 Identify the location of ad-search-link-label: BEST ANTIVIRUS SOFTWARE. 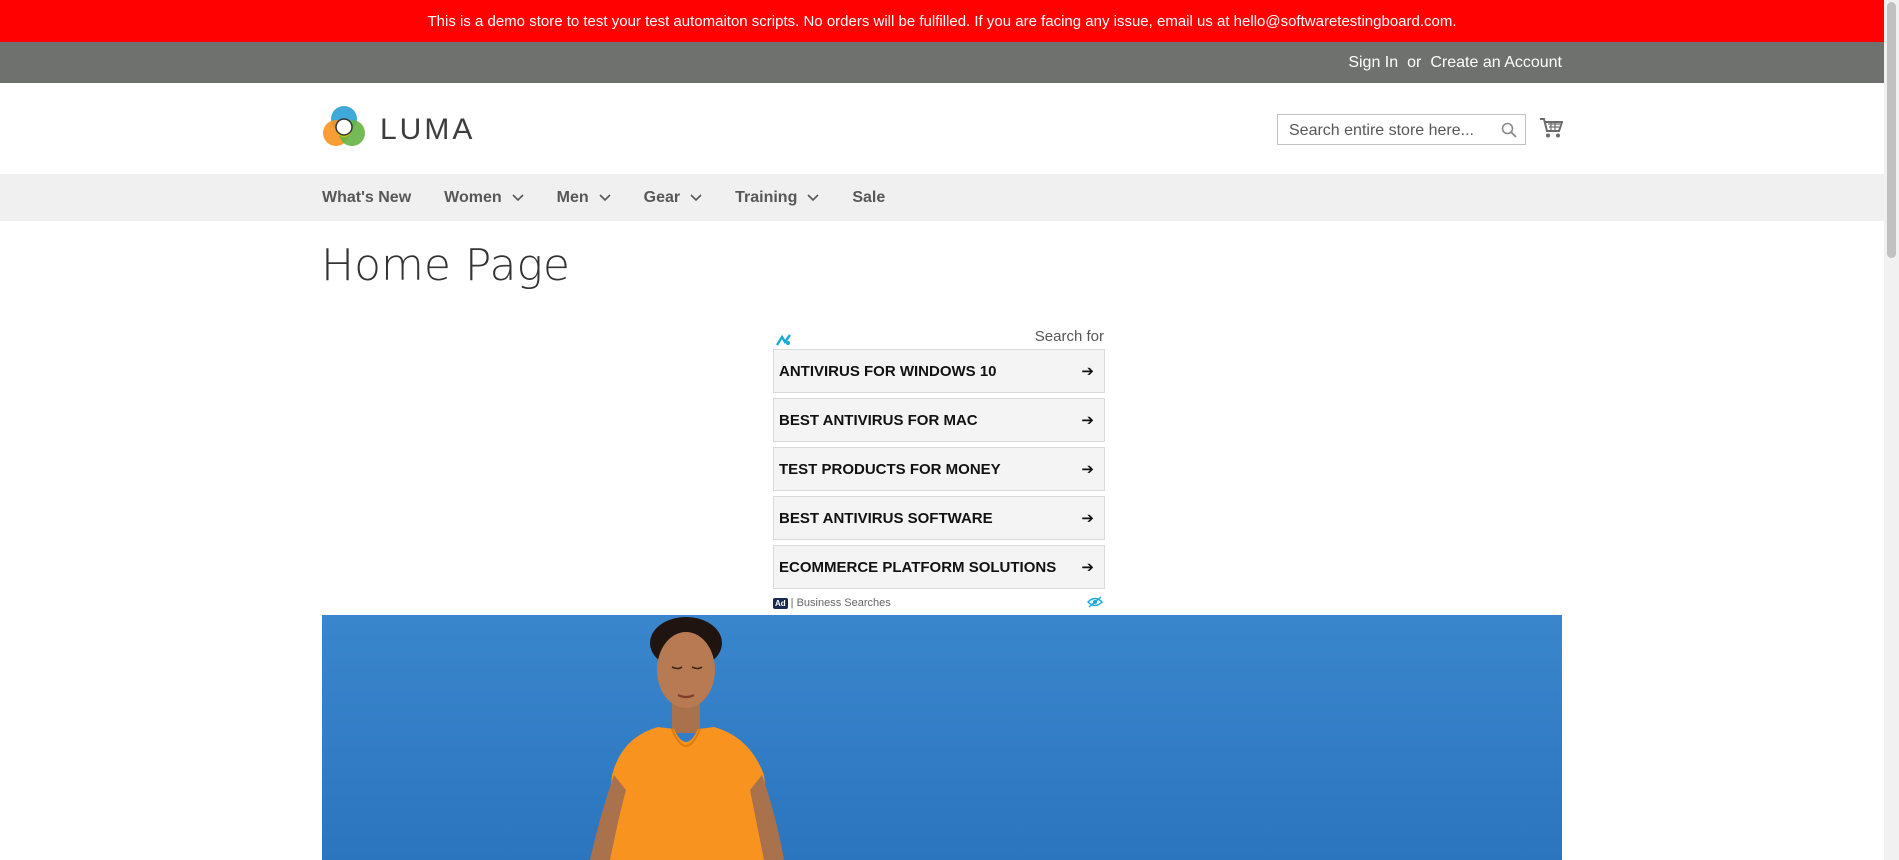
(886, 518).